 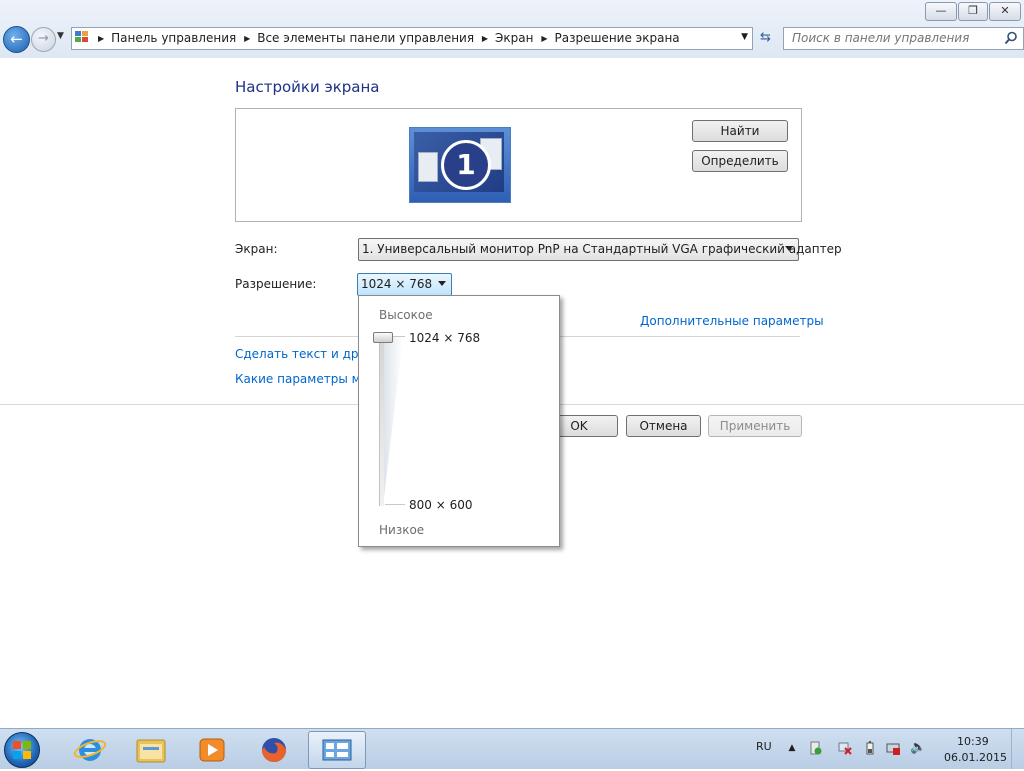 I want to click on windows-logo-icon, so click(x=22, y=750).